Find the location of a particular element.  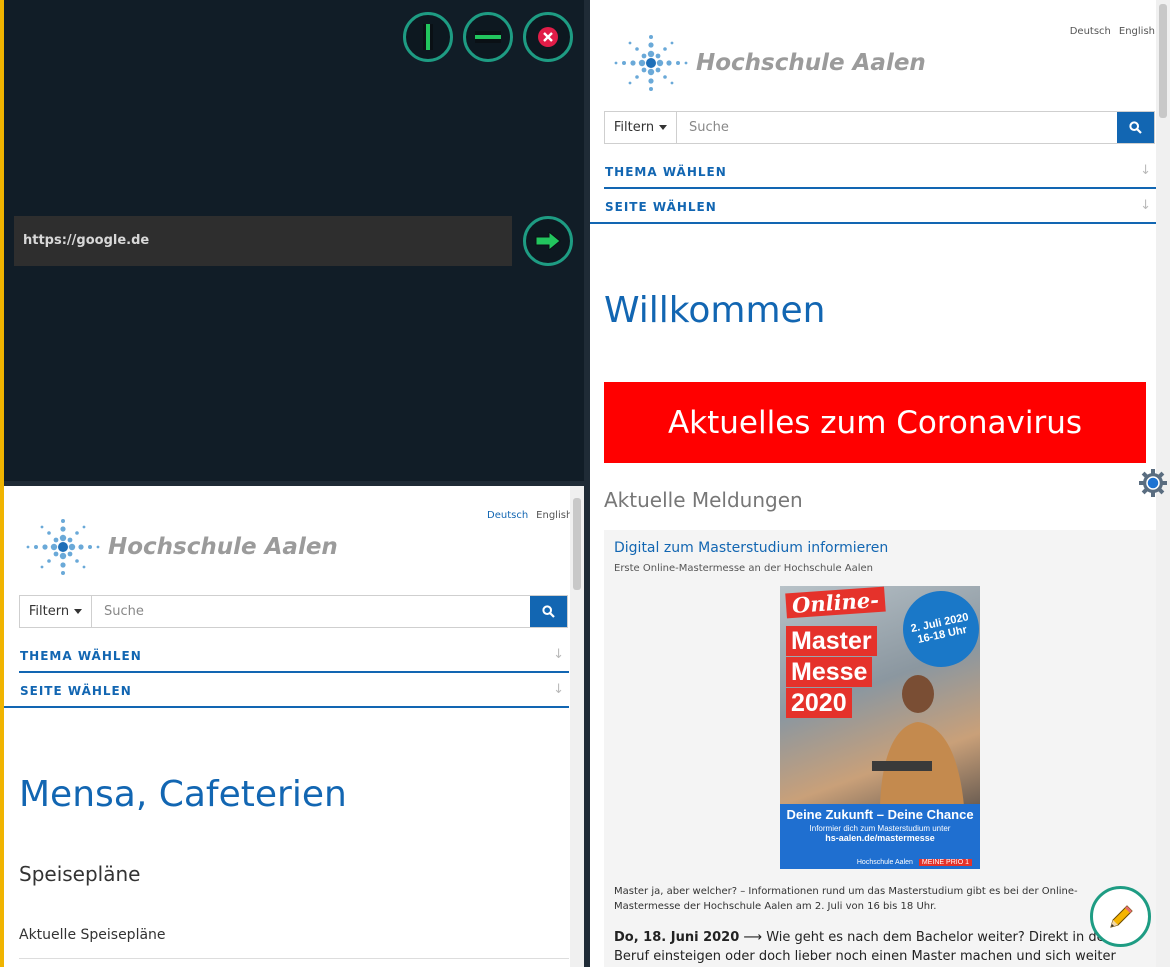

divider is located at coordinates (294, 958).